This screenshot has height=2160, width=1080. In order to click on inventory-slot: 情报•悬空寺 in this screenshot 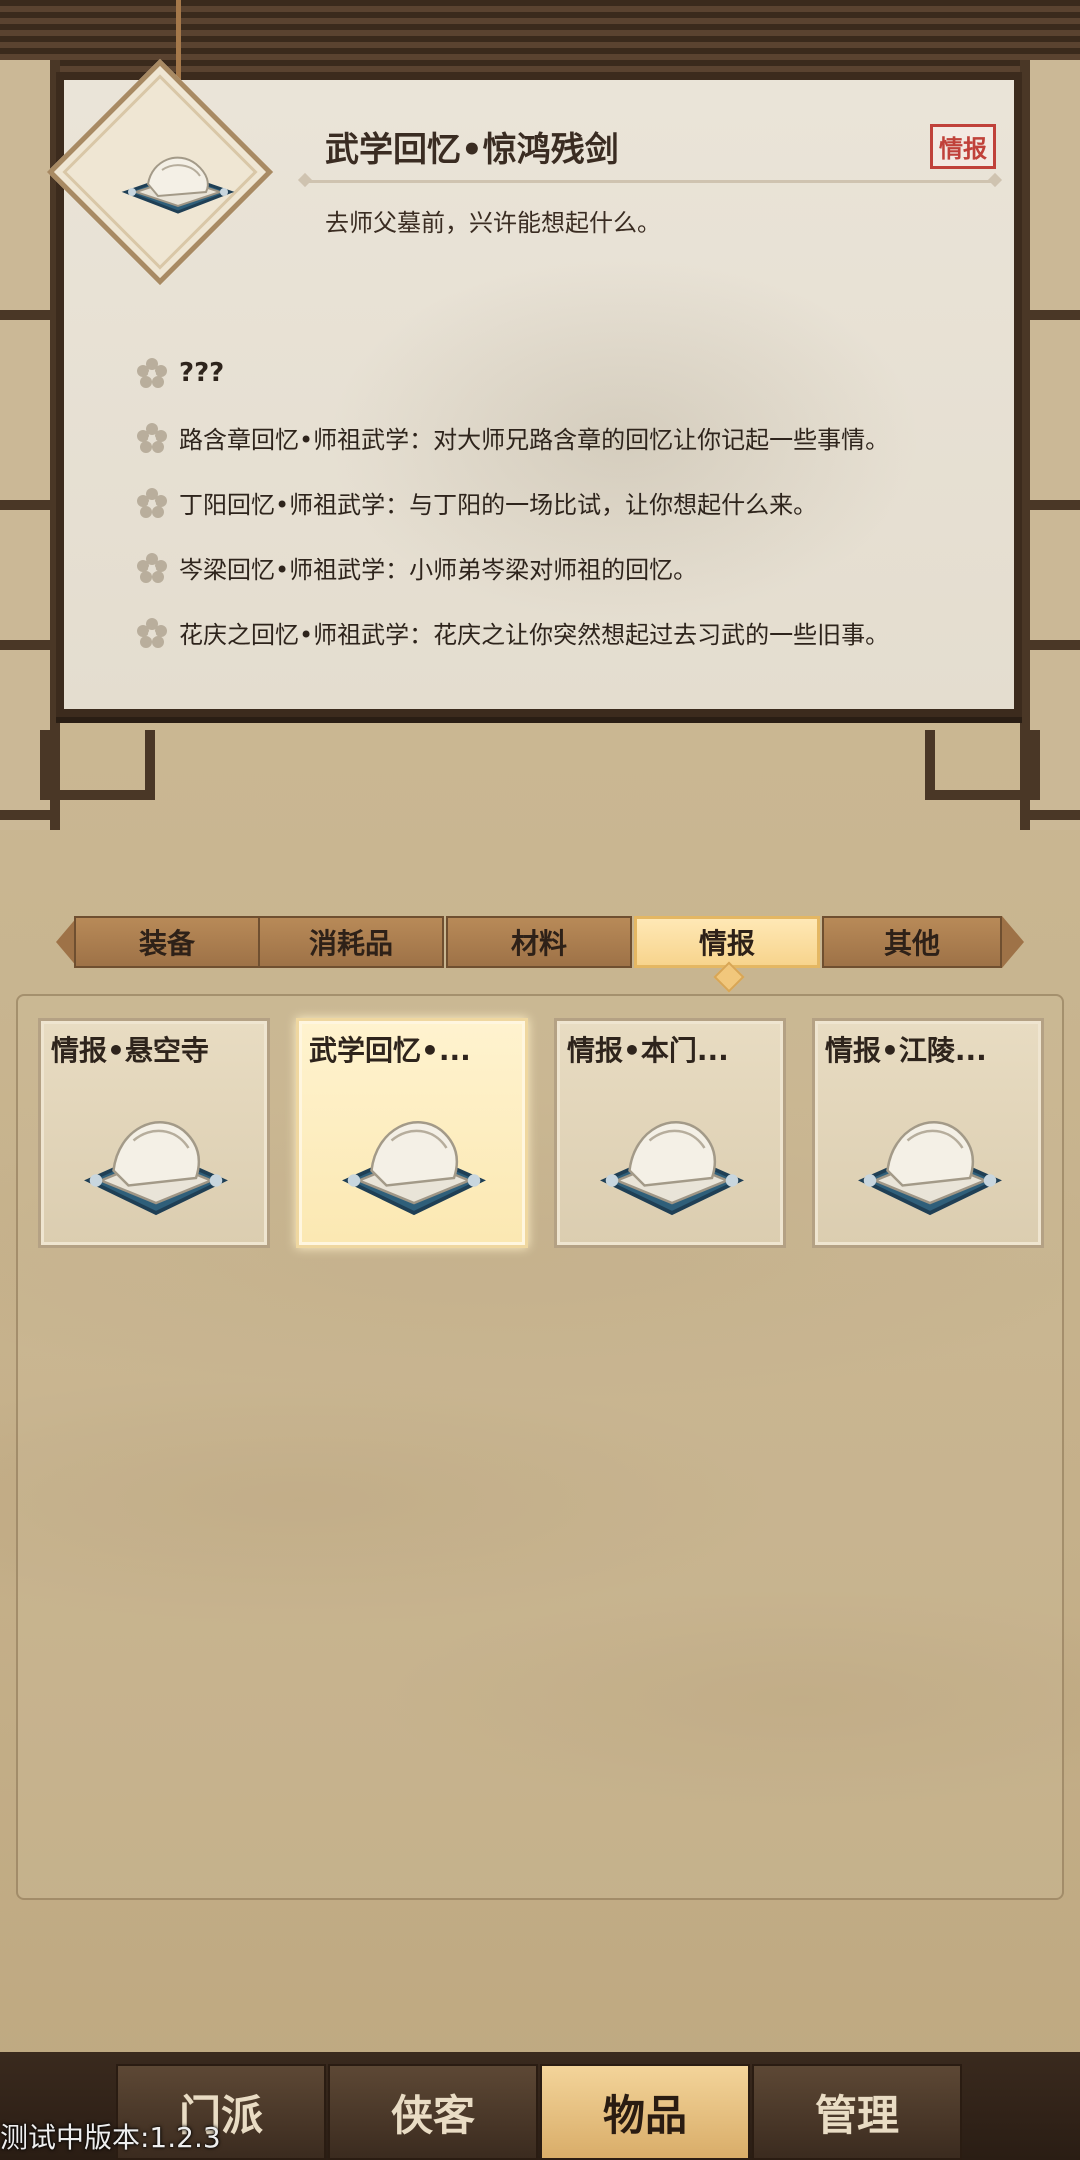, I will do `click(154, 1133)`.